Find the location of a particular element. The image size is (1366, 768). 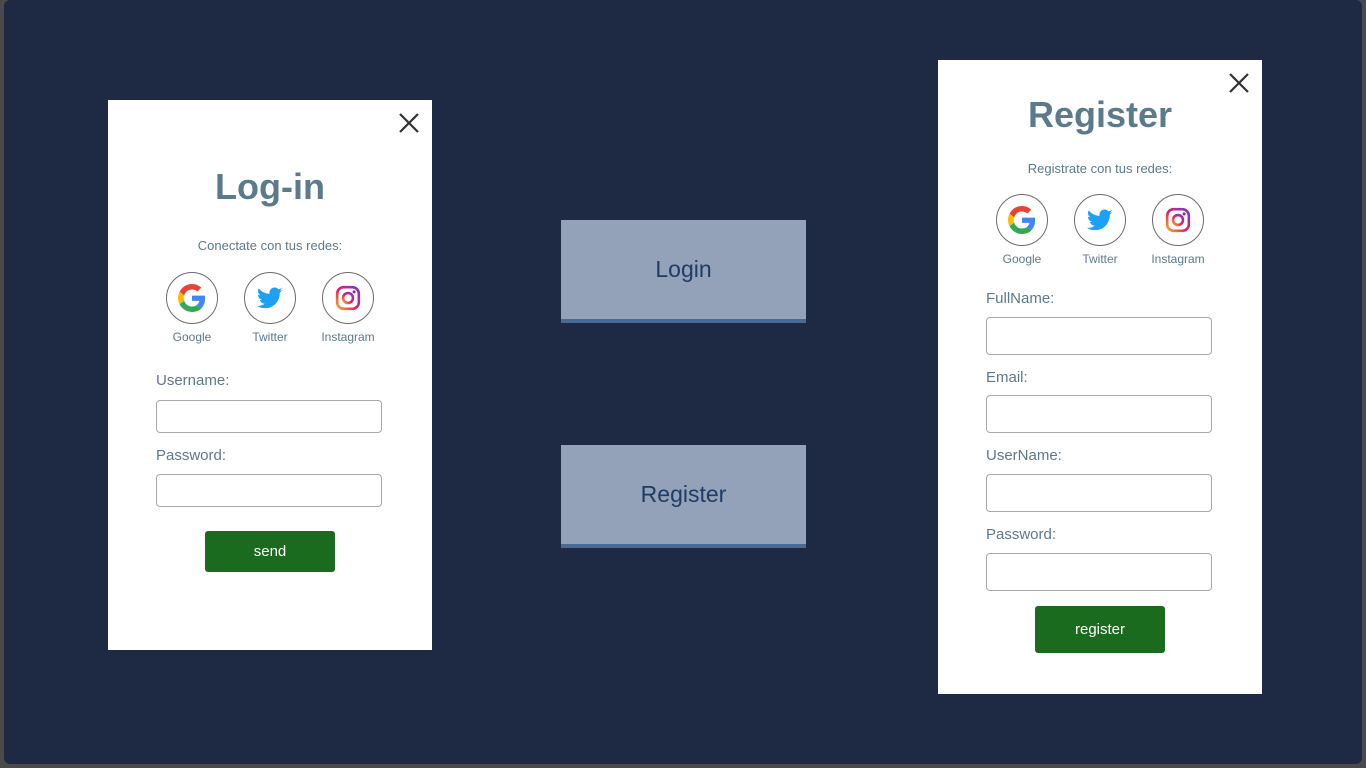

register-social-subtitle: Registrate con tus redes: is located at coordinates (1100, 168).